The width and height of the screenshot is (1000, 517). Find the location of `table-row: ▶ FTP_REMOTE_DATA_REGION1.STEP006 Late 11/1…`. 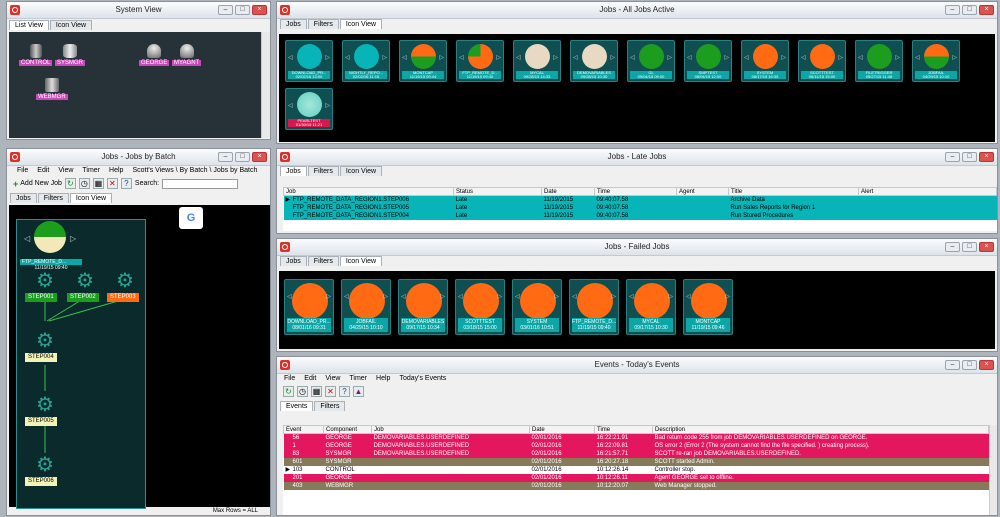

table-row: ▶ FTP_REMOTE_DATA_REGION1.STEP006 Late 11/1… is located at coordinates (640, 199).